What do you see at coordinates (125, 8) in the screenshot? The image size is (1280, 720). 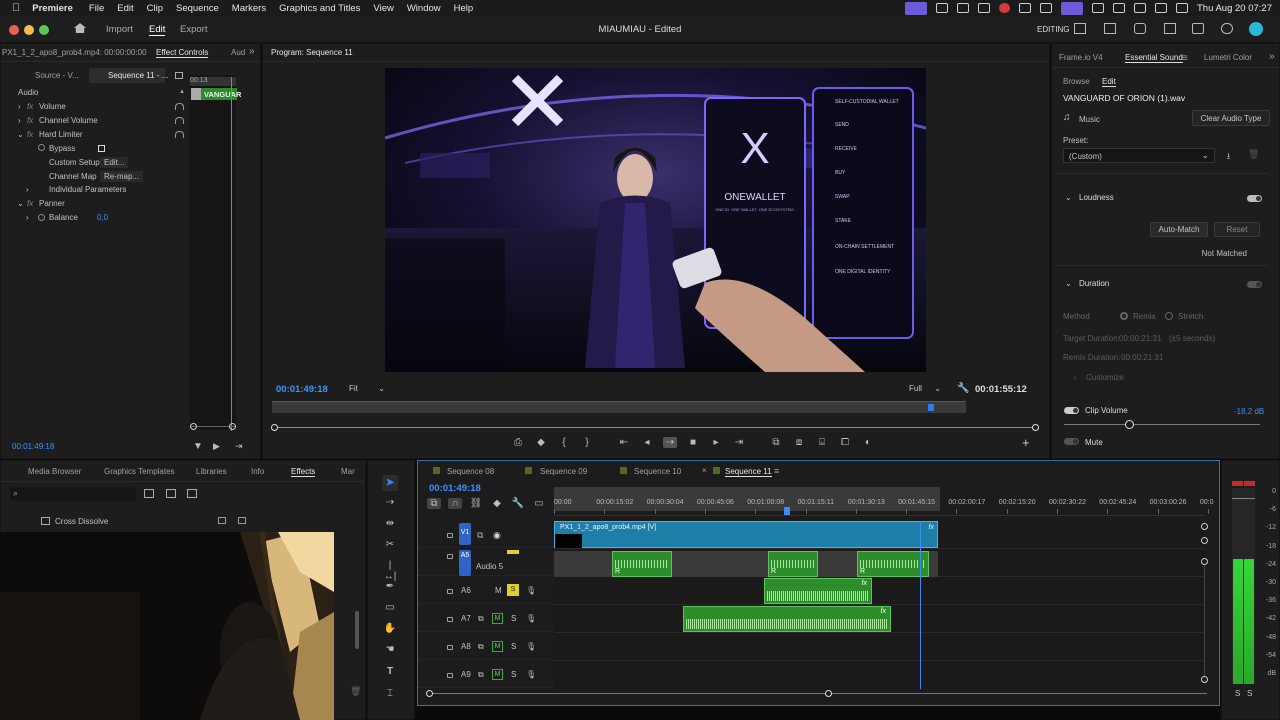 I see `menu-edit: Edit` at bounding box center [125, 8].